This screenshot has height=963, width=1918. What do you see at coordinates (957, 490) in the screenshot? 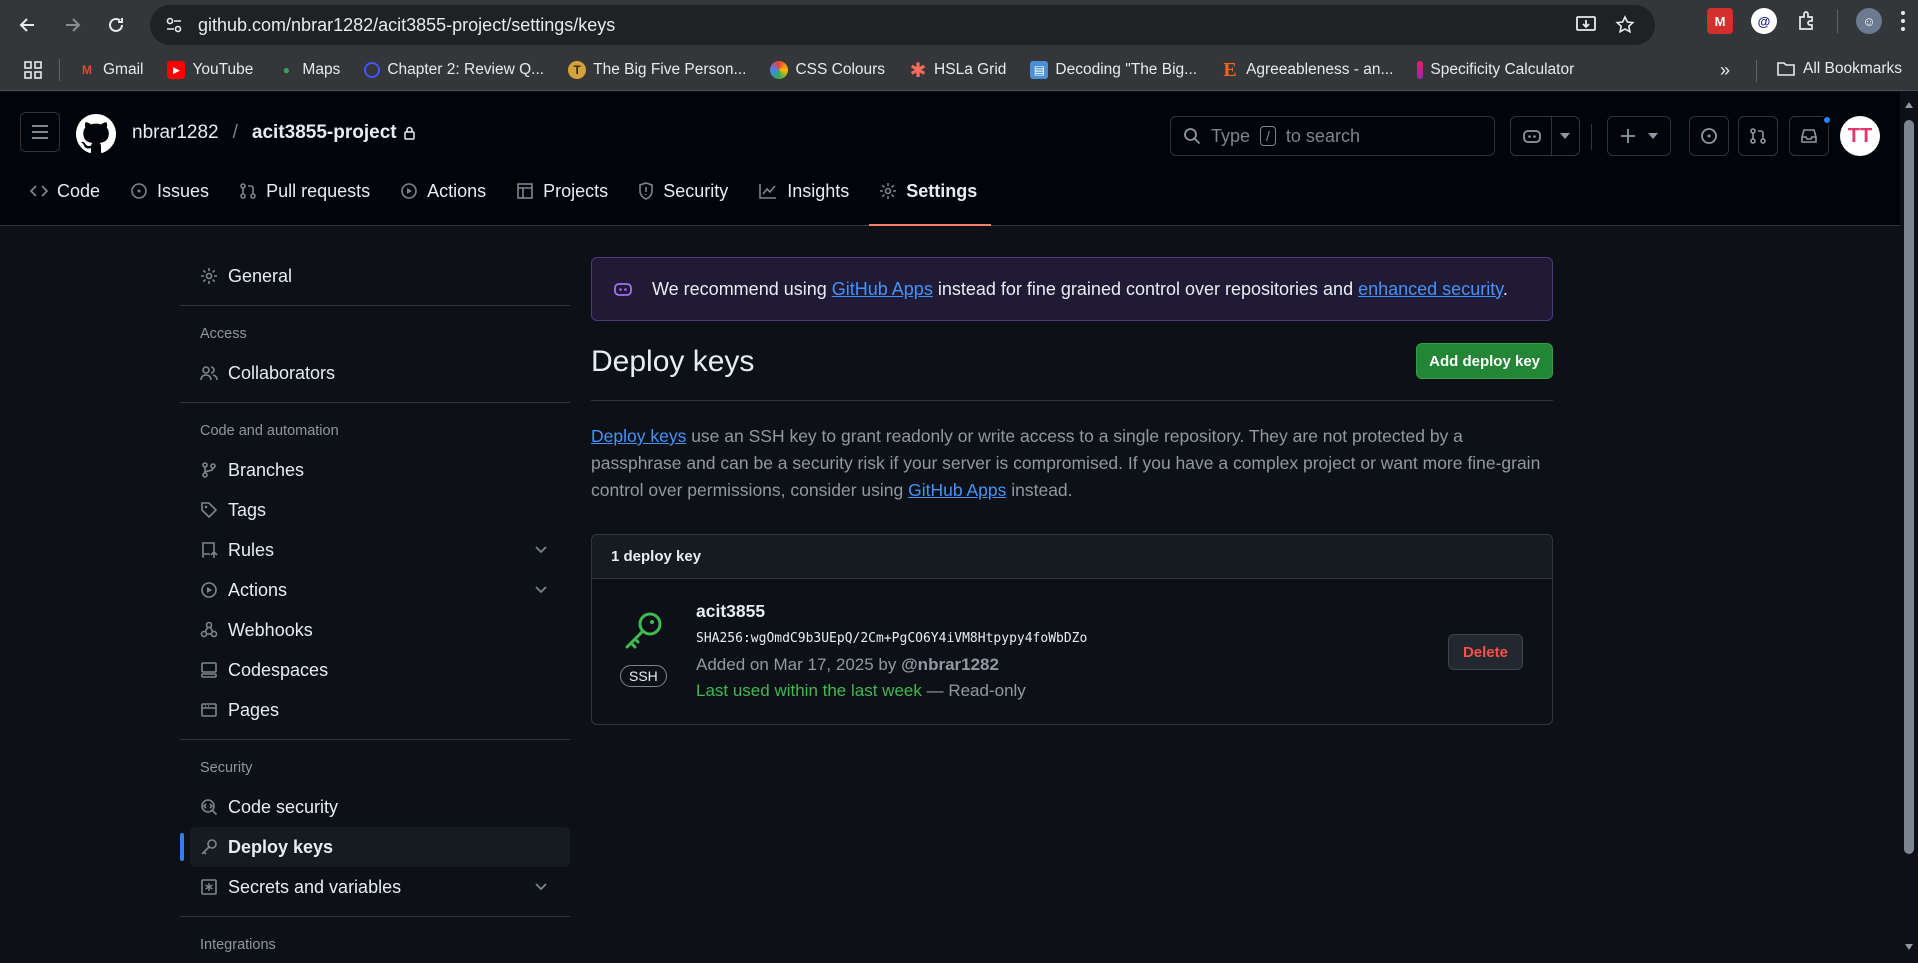
I see `github-apps-link-2: GitHub Apps` at bounding box center [957, 490].